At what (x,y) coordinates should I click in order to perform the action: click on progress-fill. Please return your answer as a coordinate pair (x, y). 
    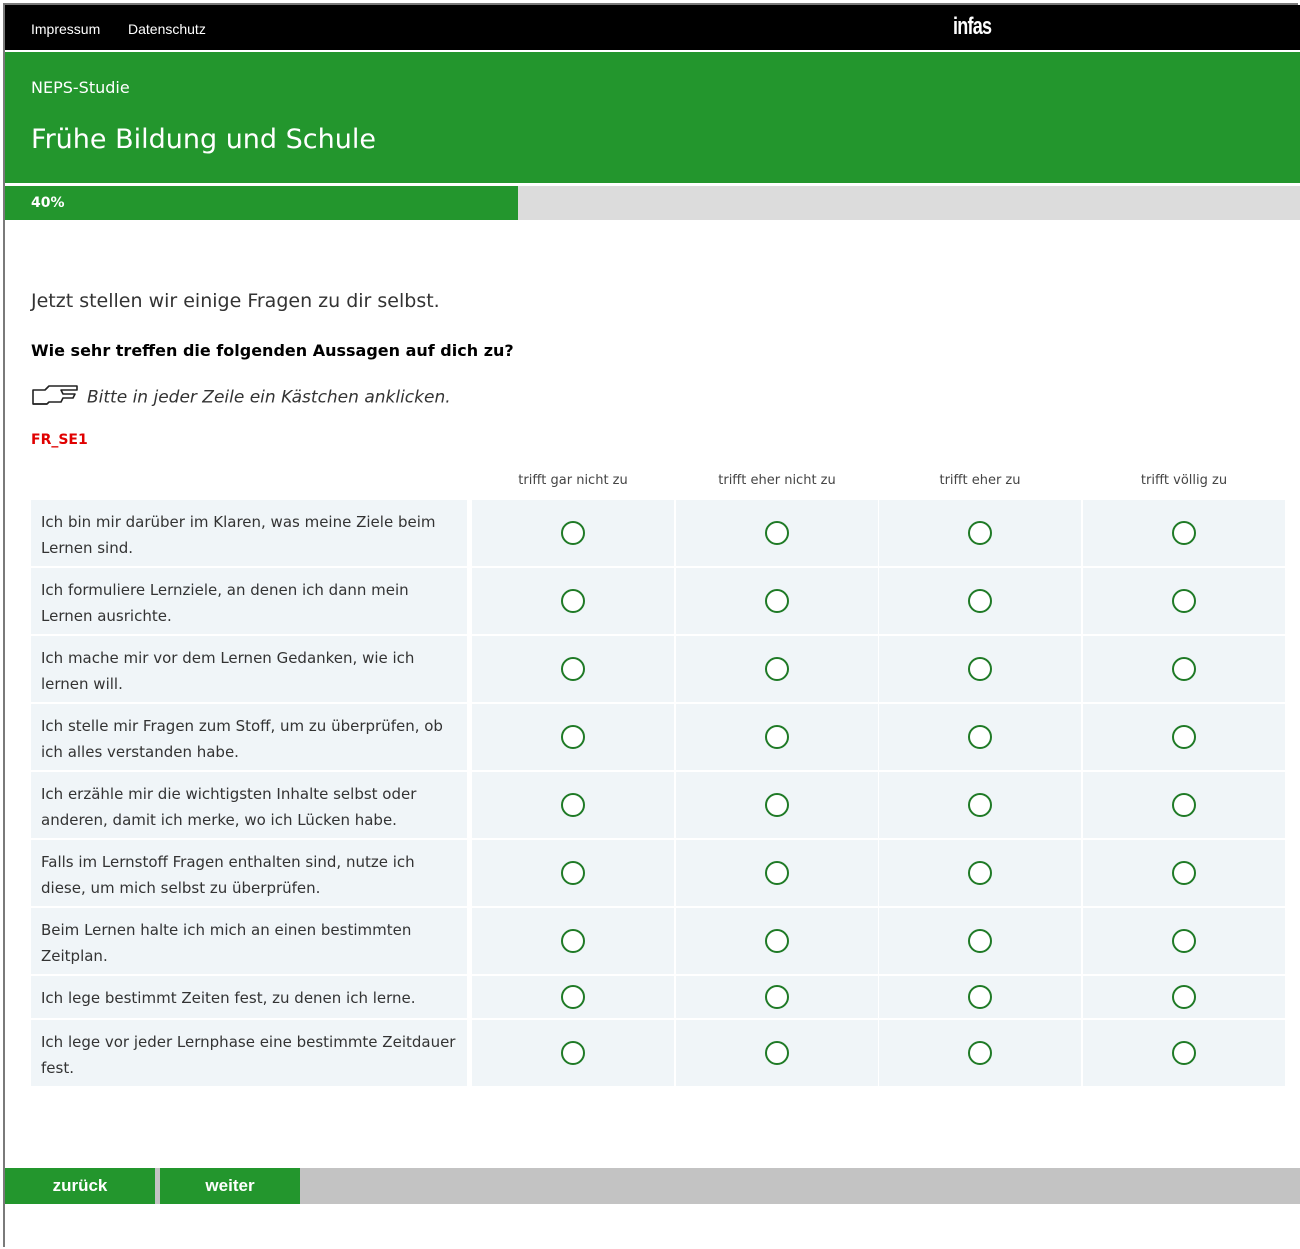
    Looking at the image, I should click on (261, 203).